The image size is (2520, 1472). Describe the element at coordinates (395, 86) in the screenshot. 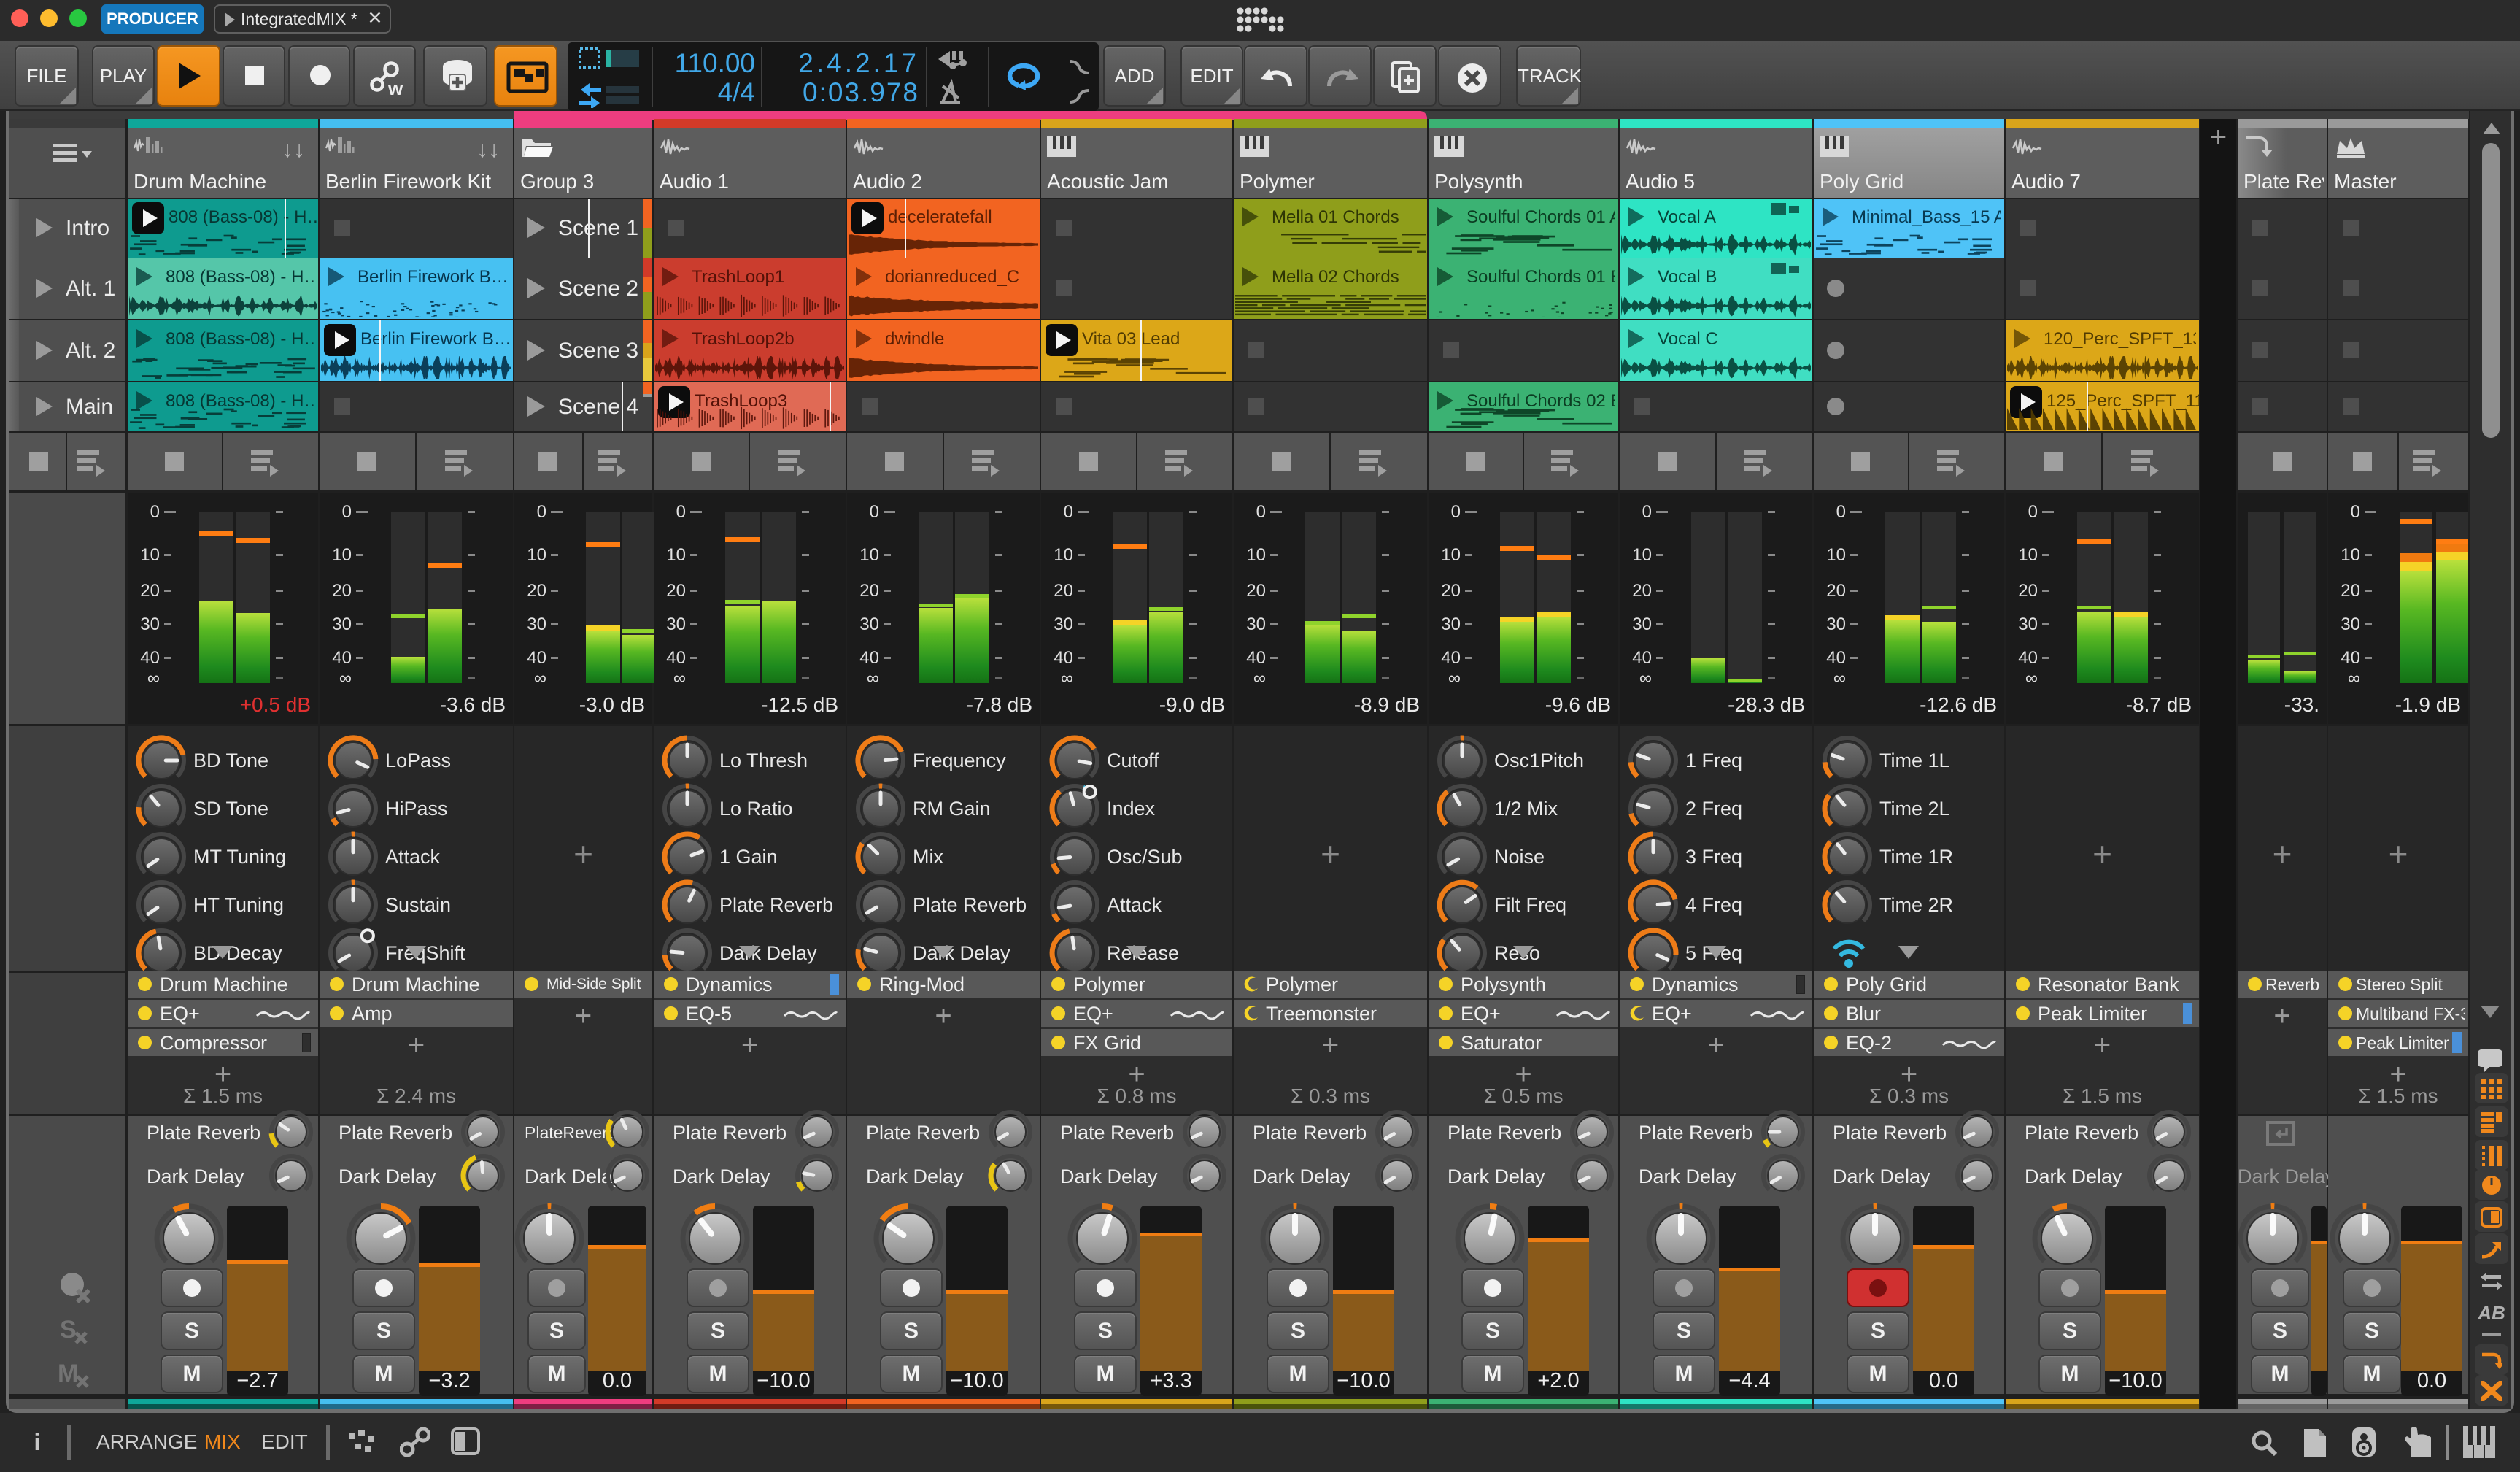

I see `svg-text: w` at that location.